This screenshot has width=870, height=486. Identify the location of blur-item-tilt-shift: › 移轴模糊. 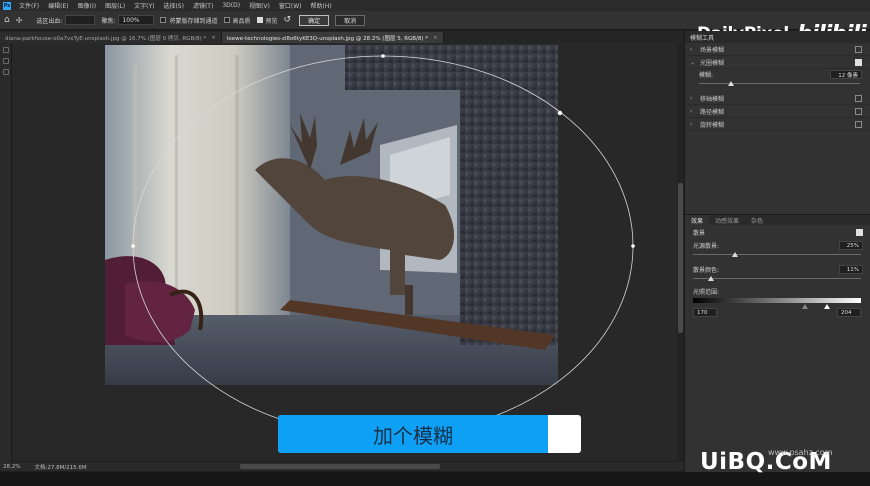
(777, 98).